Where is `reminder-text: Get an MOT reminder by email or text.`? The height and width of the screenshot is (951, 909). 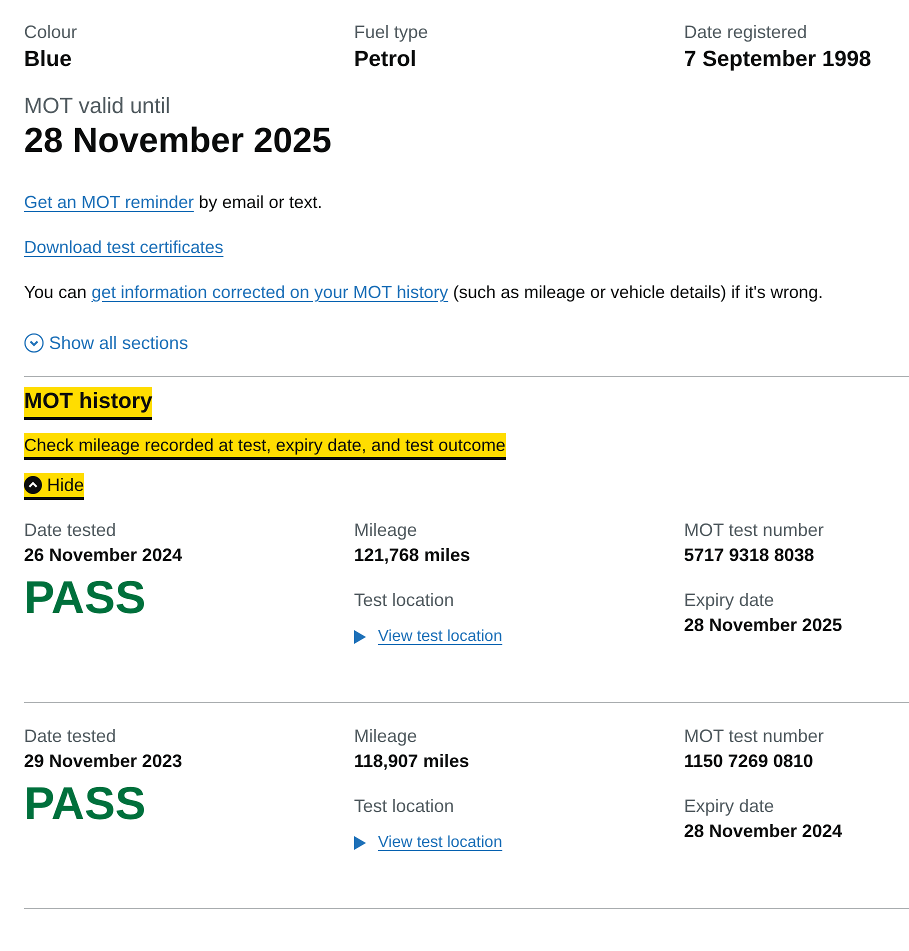 reminder-text: Get an MOT reminder by email or text. is located at coordinates (174, 202).